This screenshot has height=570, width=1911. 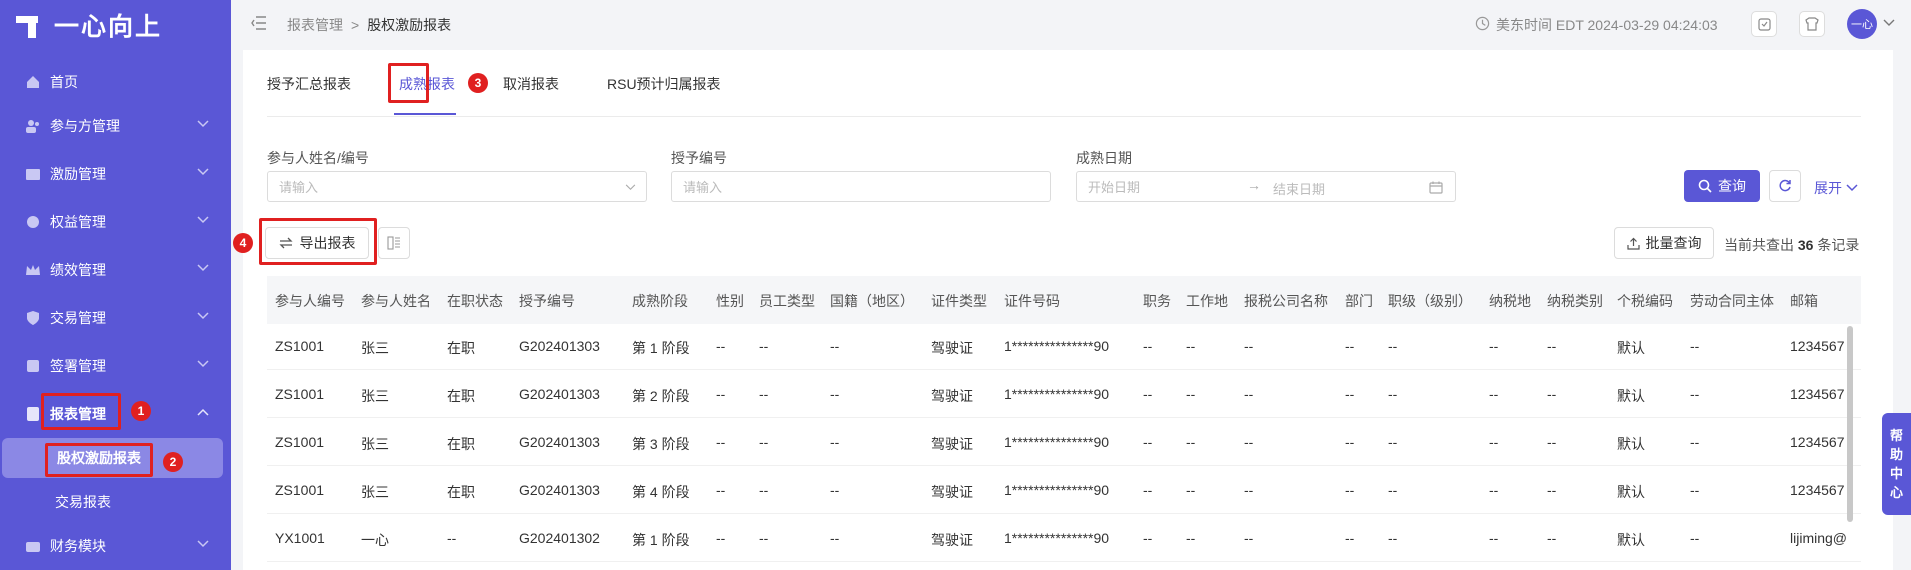 What do you see at coordinates (1266, 186) in the screenshot?
I see `date-range-picker: 开始日期 → 结束日期` at bounding box center [1266, 186].